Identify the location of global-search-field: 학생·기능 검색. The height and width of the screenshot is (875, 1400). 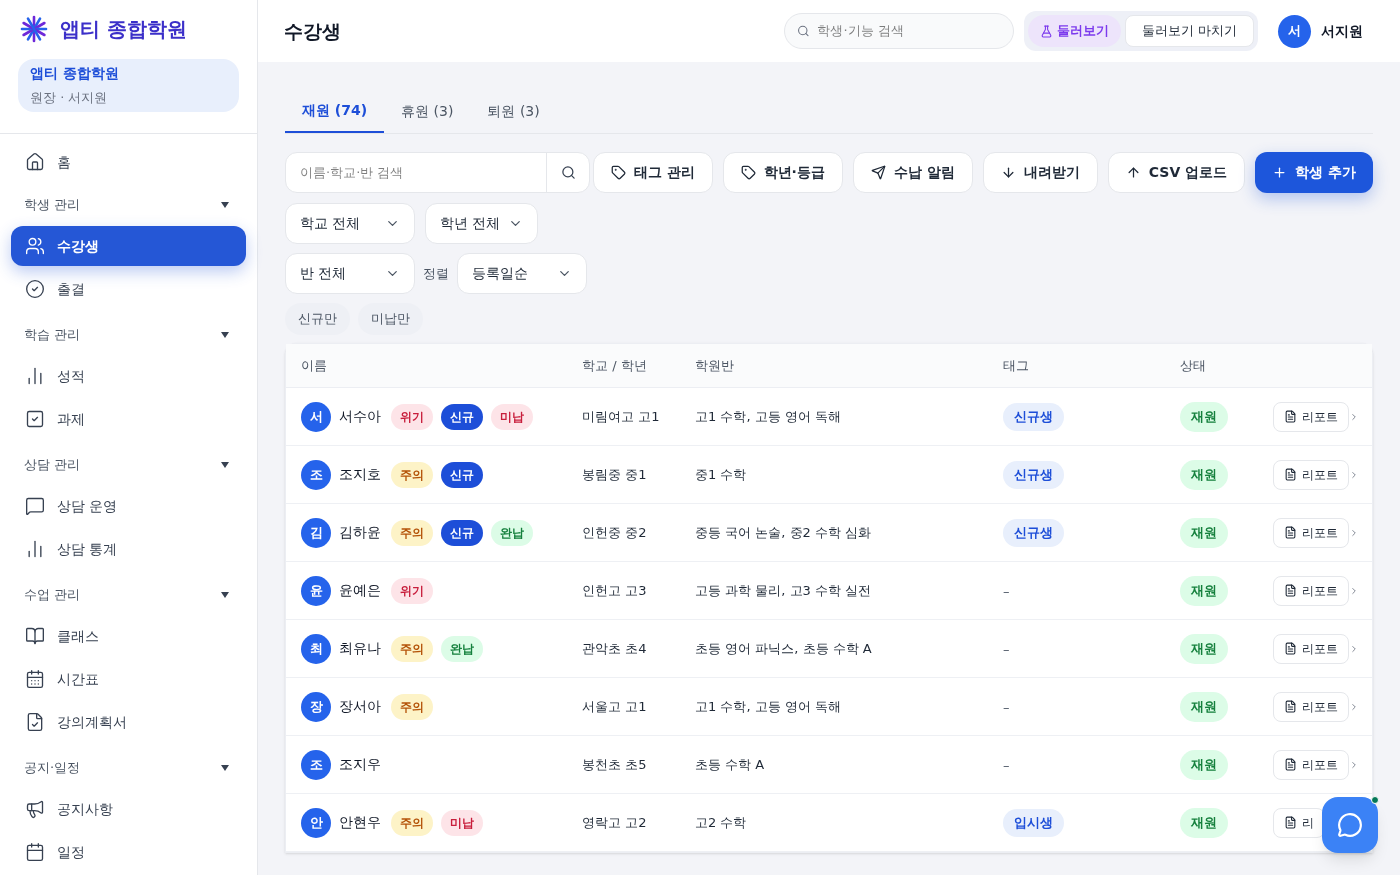
(909, 31).